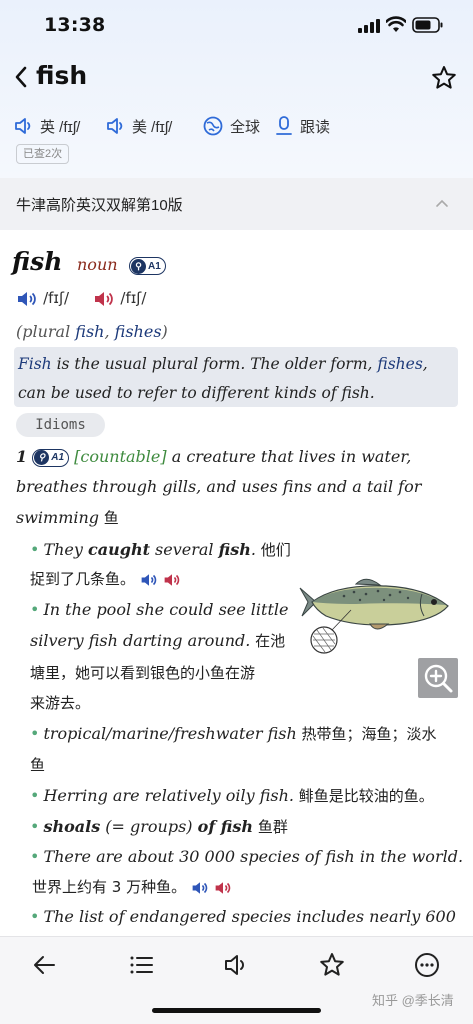  Describe the element at coordinates (147, 266) in the screenshot. I see `level-badge: ⚲ A1` at that location.